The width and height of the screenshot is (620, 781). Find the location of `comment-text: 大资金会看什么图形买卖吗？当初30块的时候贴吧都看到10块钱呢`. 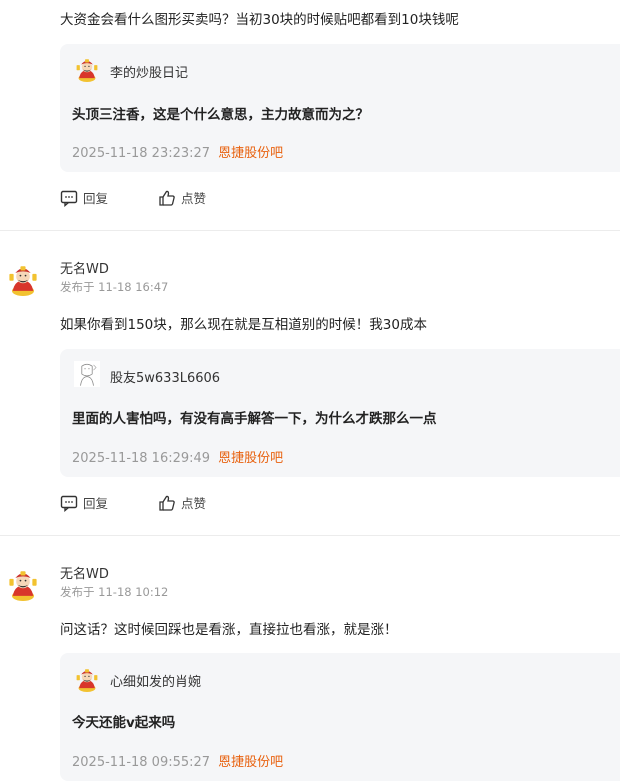

comment-text: 大资金会看什么图形买卖吗？当初30块的时候贴吧都看到10块钱呢 is located at coordinates (259, 20).